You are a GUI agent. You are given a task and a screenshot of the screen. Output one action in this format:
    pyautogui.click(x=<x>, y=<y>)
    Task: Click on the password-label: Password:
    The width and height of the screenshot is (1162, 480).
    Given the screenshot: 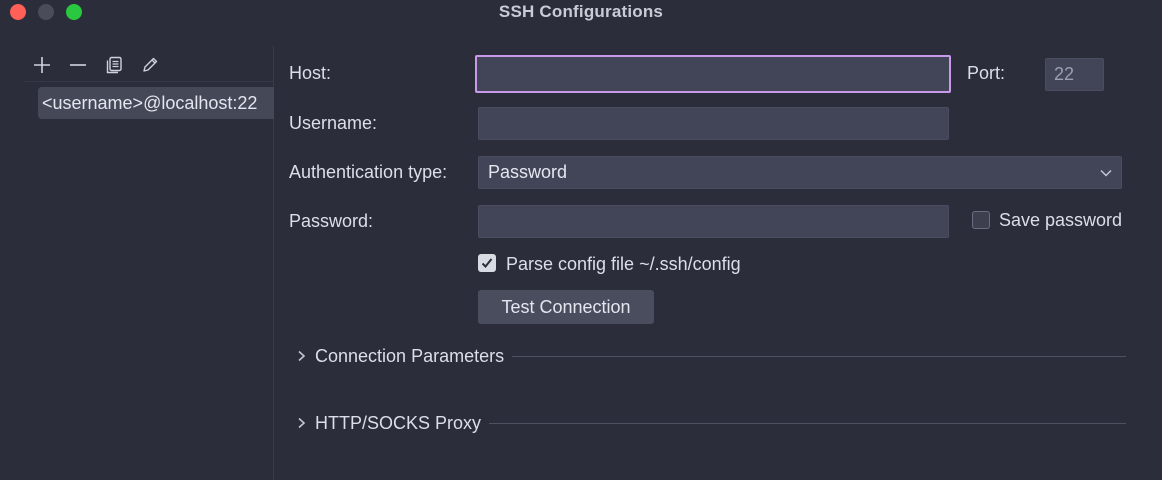 What is the action you would take?
    pyautogui.click(x=331, y=221)
    